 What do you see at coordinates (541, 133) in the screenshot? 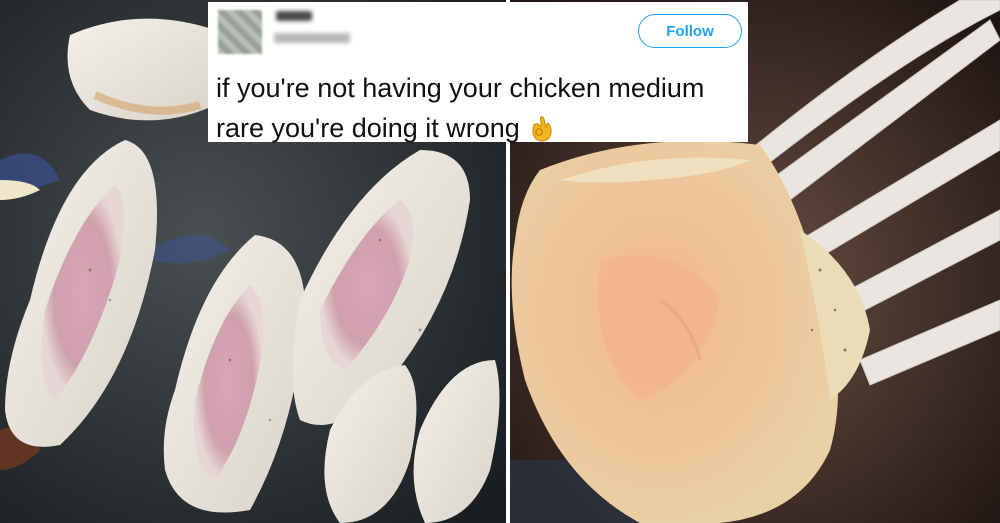
I see `ok-hand-emoji-icon` at bounding box center [541, 133].